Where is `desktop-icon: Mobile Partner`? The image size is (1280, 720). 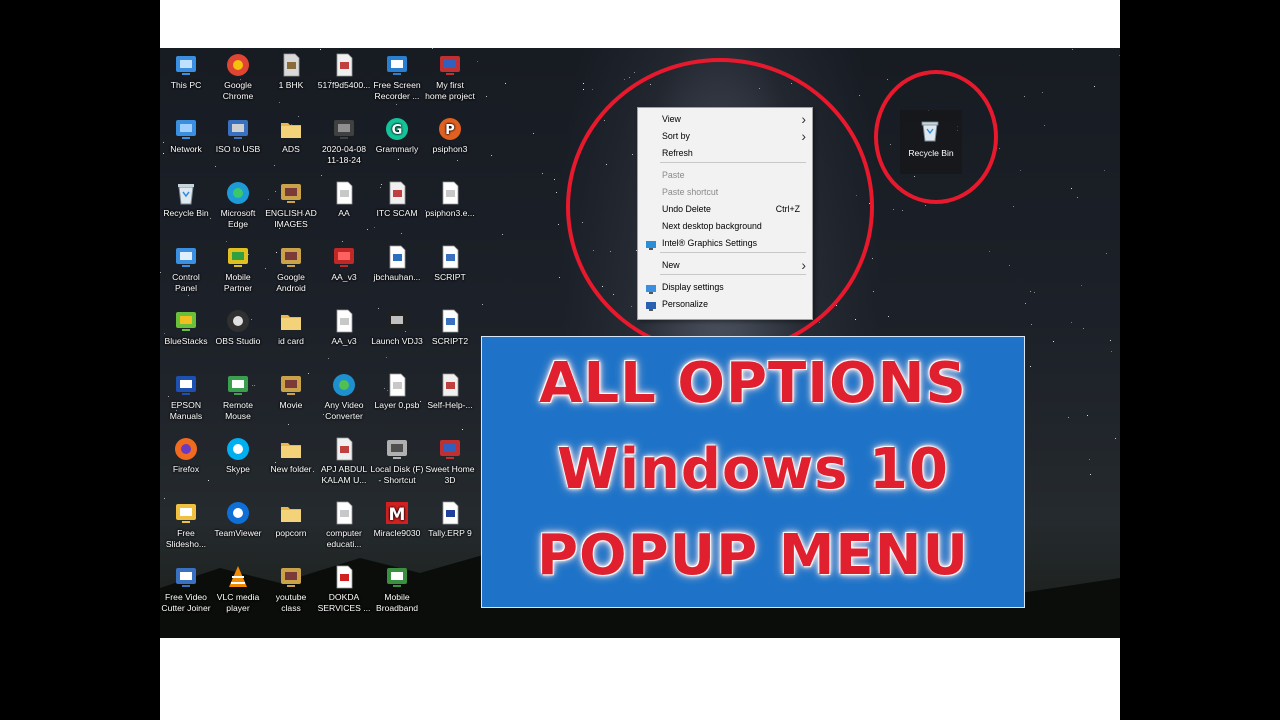
desktop-icon: Mobile Partner is located at coordinates (238, 269).